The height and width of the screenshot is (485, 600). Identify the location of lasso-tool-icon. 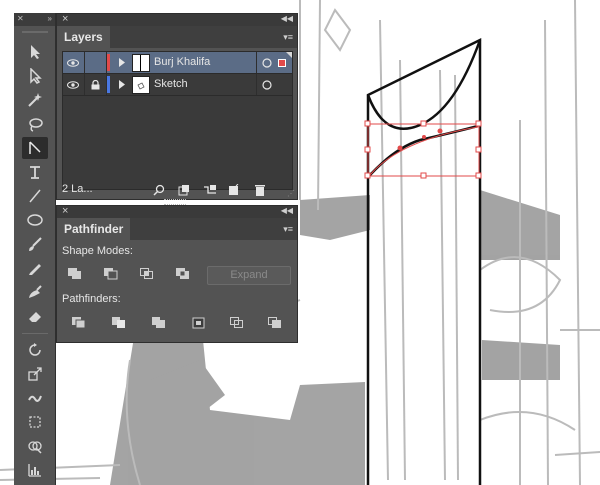
(35, 124).